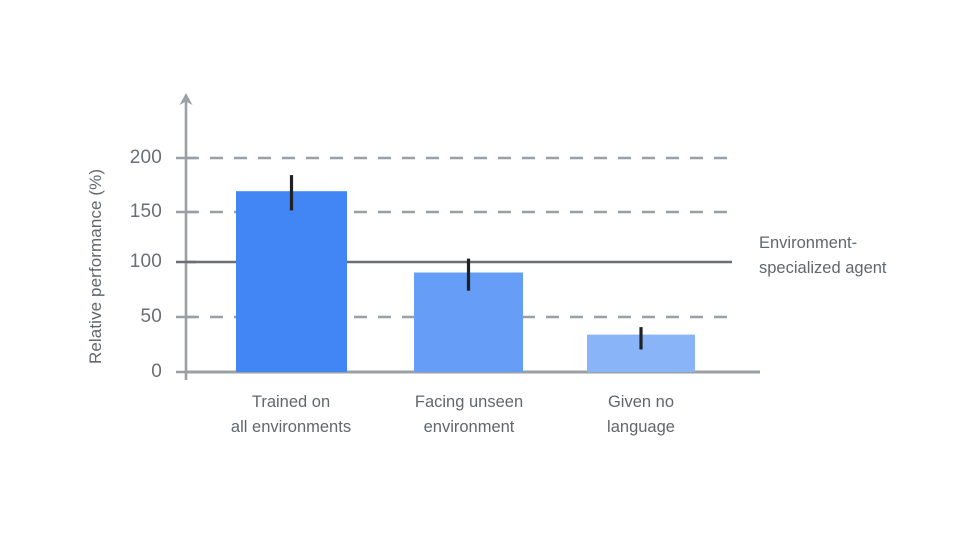 The height and width of the screenshot is (539, 960). What do you see at coordinates (291, 281) in the screenshot?
I see `bar-trained-on-all-environments` at bounding box center [291, 281].